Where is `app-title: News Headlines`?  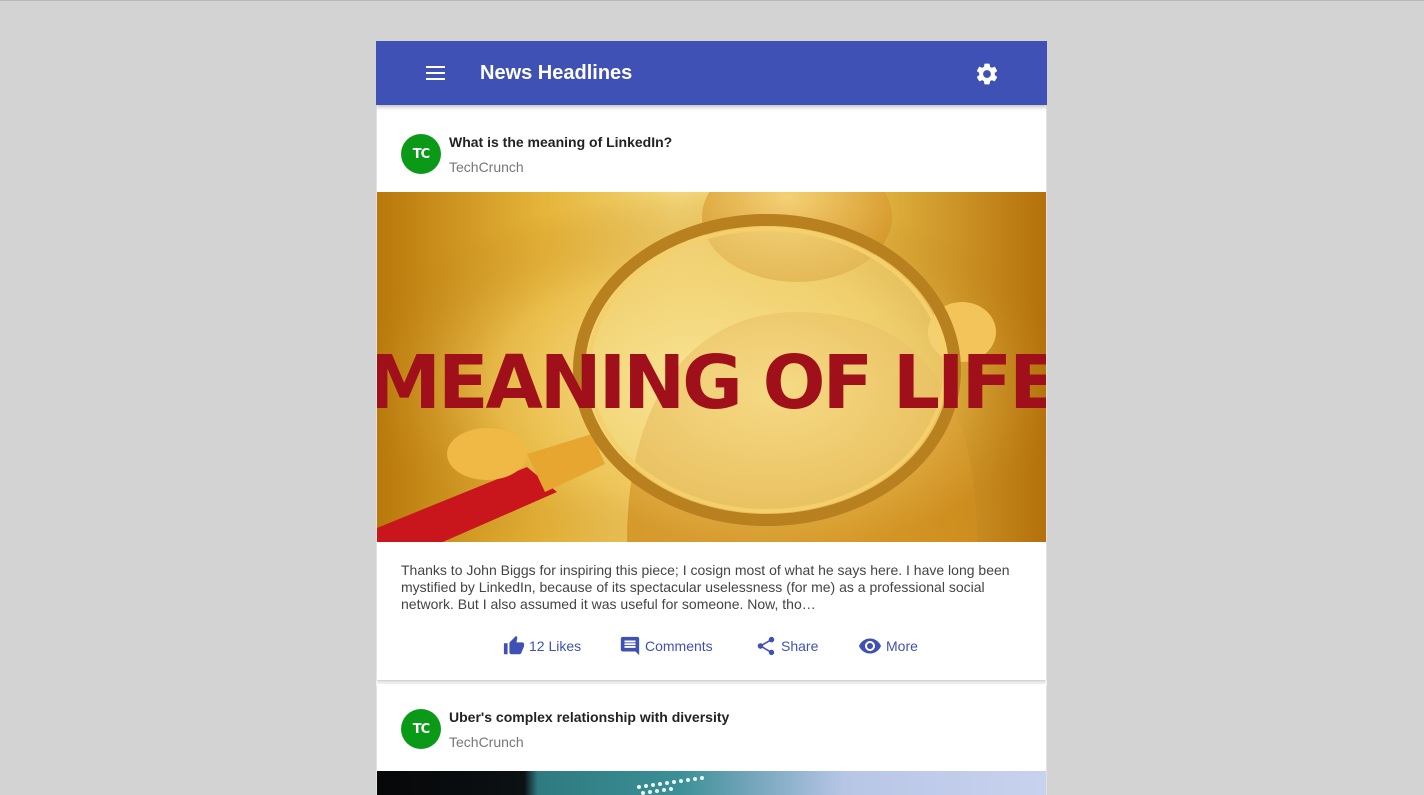 app-title: News Headlines is located at coordinates (556, 73).